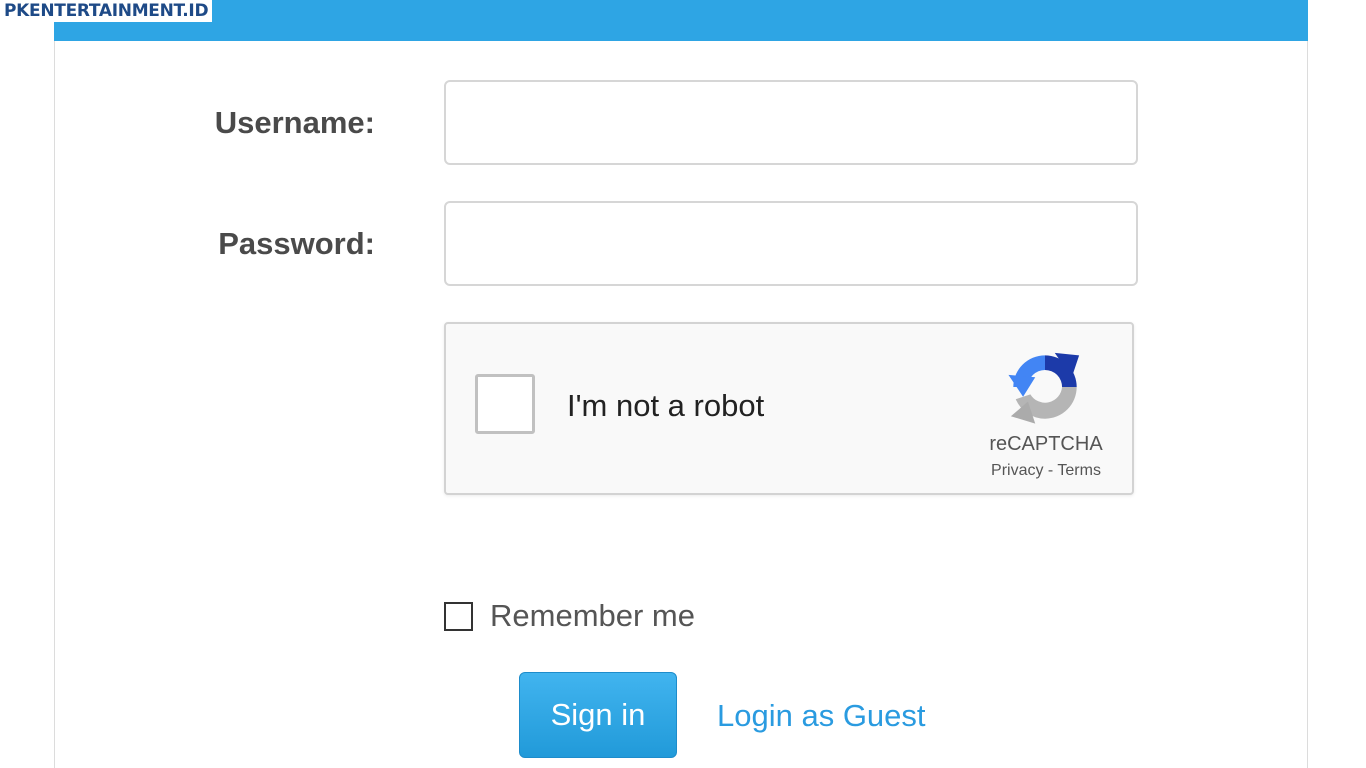 This screenshot has width=1366, height=768. What do you see at coordinates (505, 404) in the screenshot?
I see `recaptcha-checkbox` at bounding box center [505, 404].